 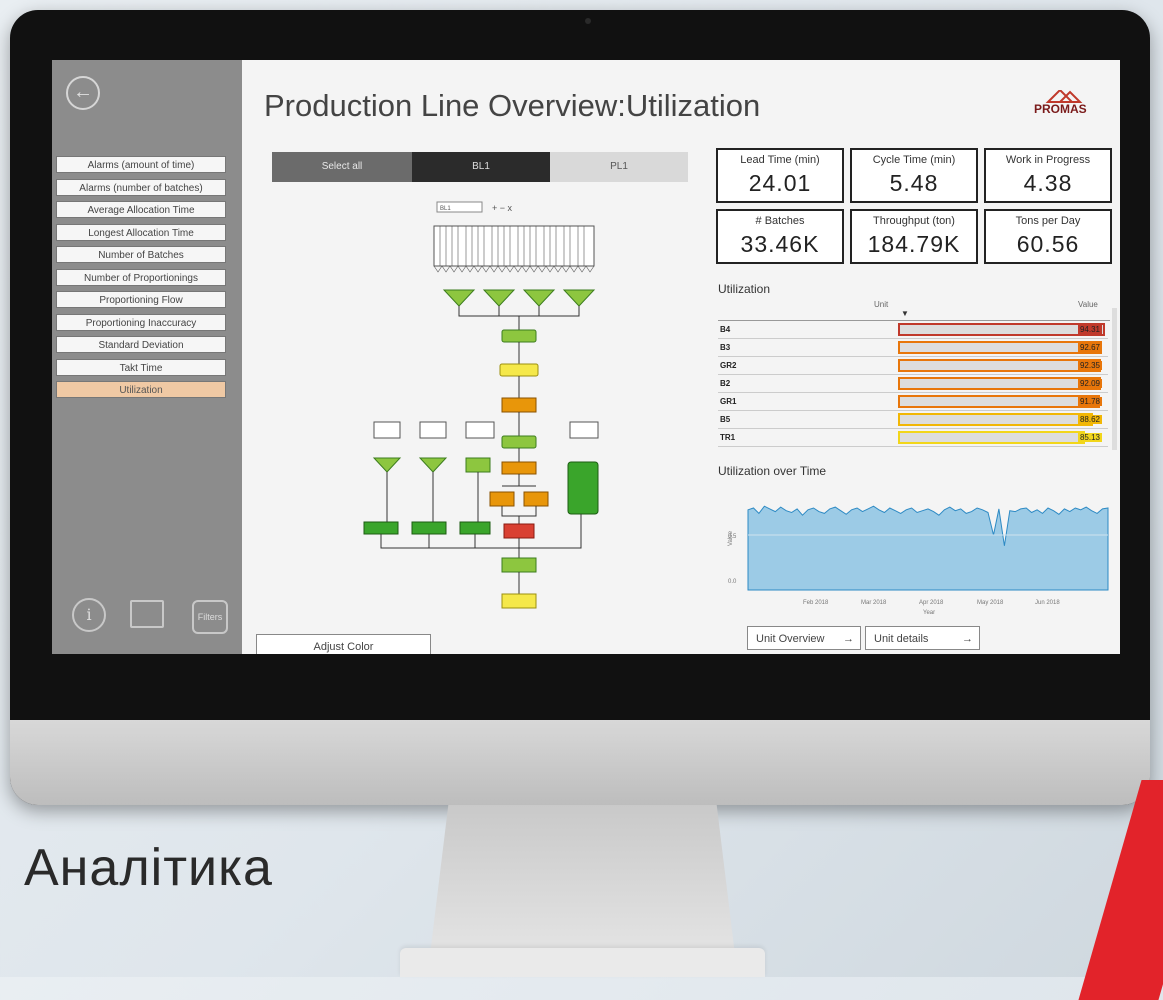 What do you see at coordinates (931, 603) in the screenshot?
I see `x-tick-label: Apr 2018` at bounding box center [931, 603].